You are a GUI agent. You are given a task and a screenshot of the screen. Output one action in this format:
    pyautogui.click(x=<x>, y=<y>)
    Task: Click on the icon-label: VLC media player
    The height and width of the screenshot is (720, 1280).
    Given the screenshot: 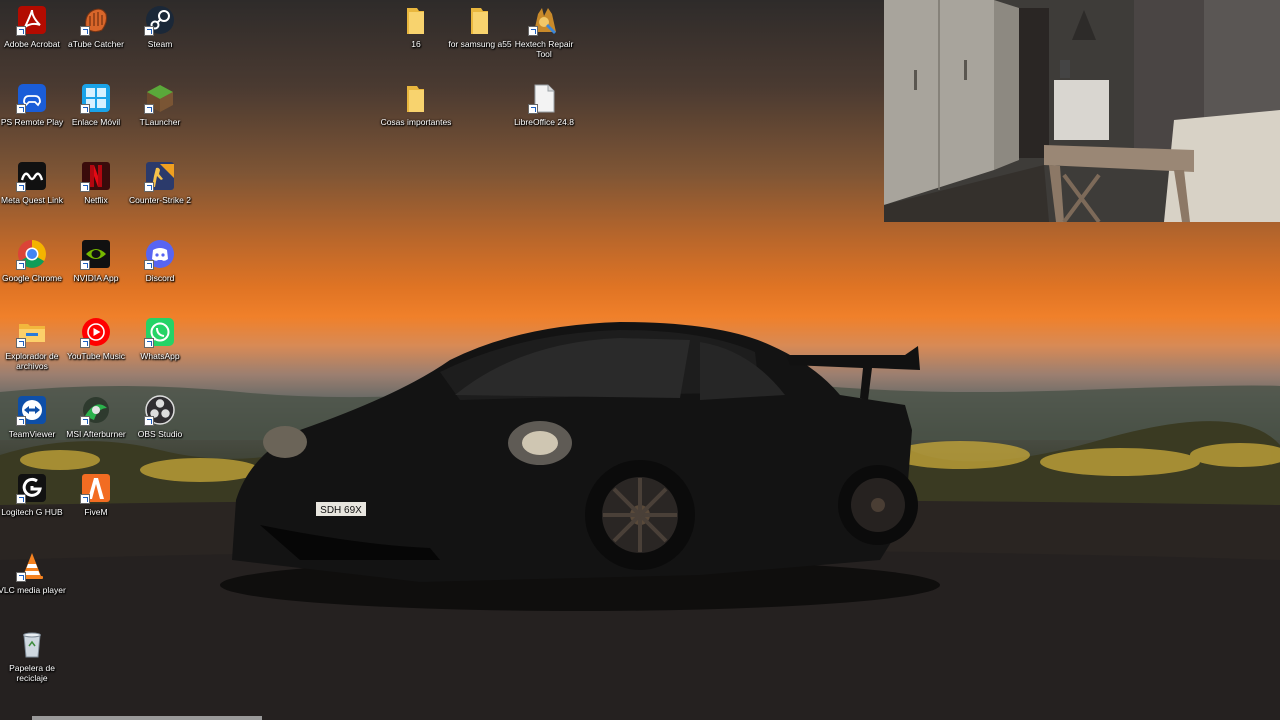 What is the action you would take?
    pyautogui.click(x=33, y=590)
    